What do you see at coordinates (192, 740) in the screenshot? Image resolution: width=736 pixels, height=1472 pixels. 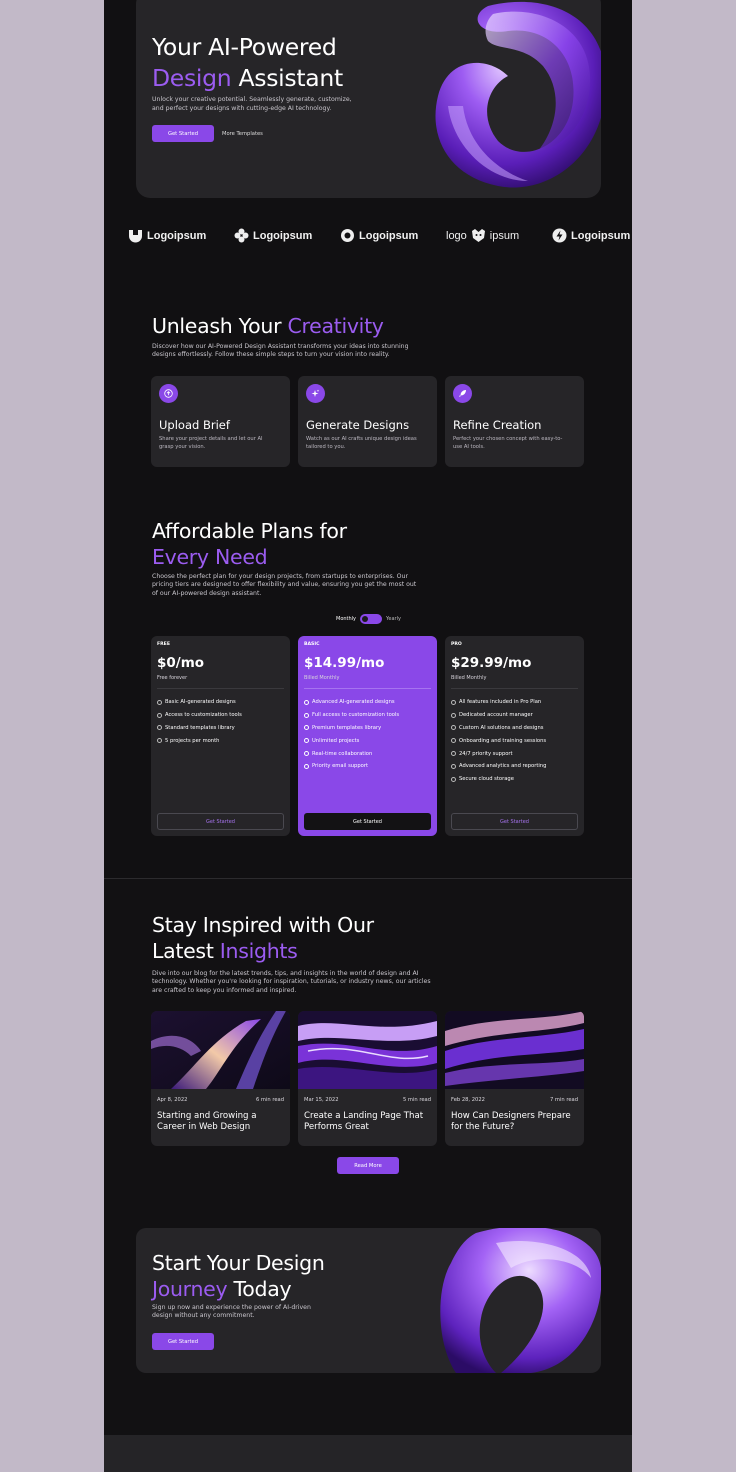 I see `plan-feature-text: 5 projects per month` at bounding box center [192, 740].